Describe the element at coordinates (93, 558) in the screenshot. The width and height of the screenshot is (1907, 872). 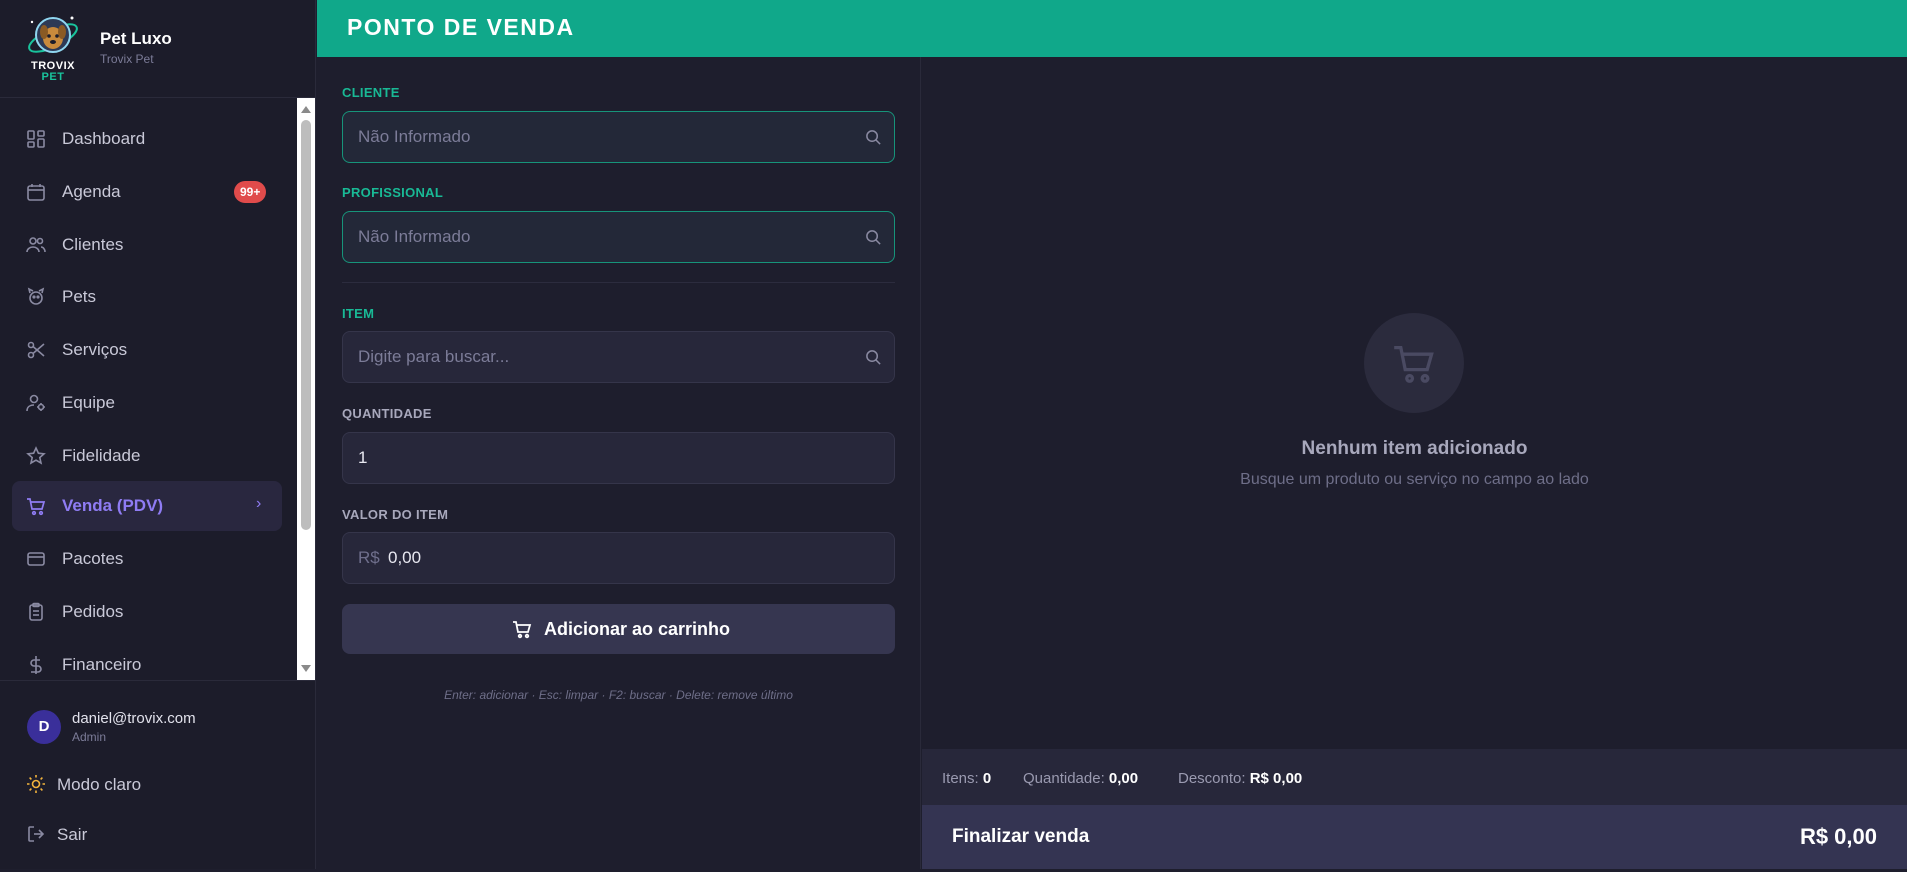
I see `sidebar-item-label: Pacotes` at that location.